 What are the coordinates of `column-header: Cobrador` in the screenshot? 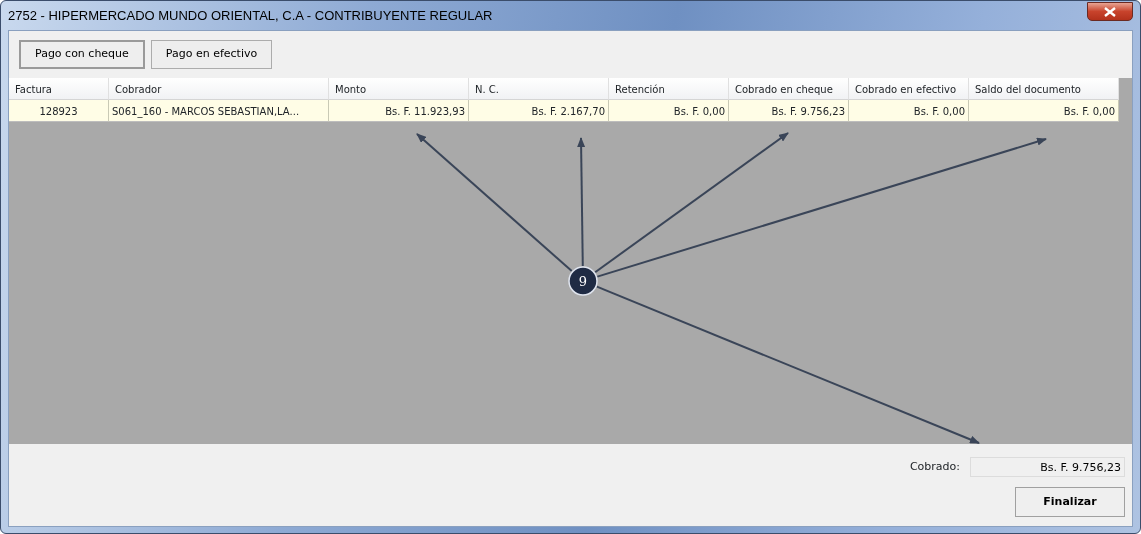 It's located at (219, 89).